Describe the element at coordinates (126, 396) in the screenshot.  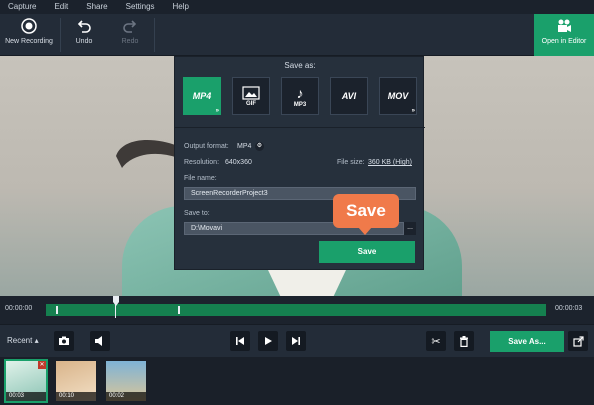
I see `thumbnail-duration: 00:02` at that location.